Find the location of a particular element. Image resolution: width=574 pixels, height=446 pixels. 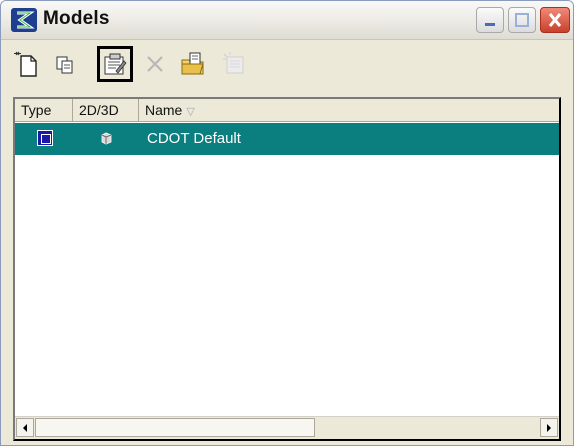

toolbar is located at coordinates (287, 66).